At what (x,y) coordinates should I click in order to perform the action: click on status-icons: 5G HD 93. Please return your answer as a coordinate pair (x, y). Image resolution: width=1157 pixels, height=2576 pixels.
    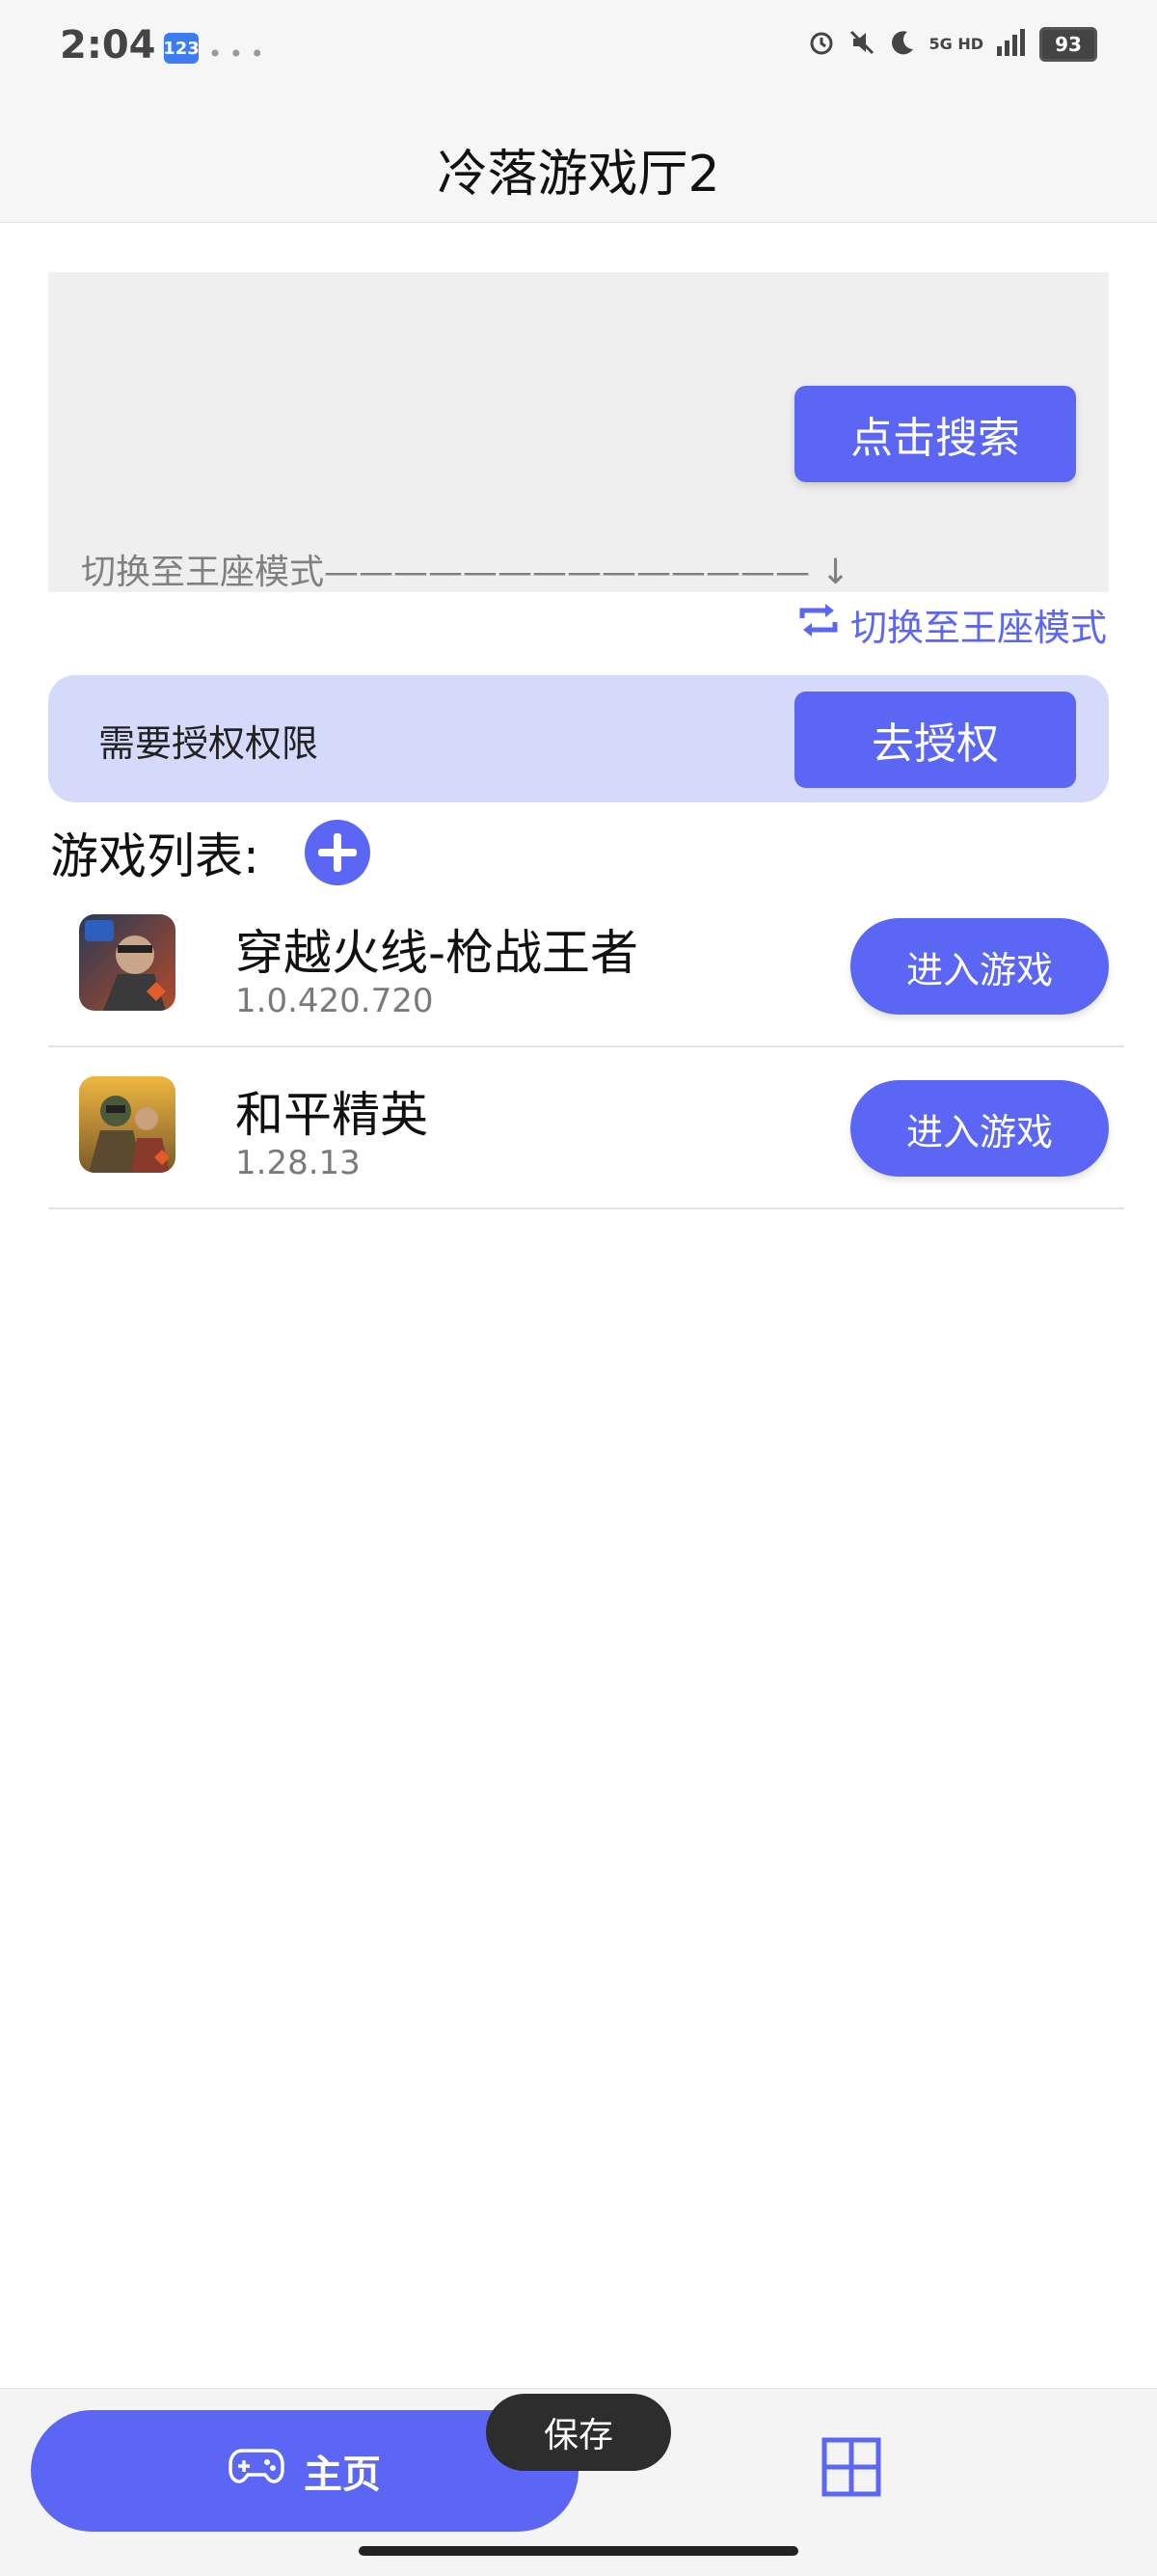
    Looking at the image, I should click on (952, 44).